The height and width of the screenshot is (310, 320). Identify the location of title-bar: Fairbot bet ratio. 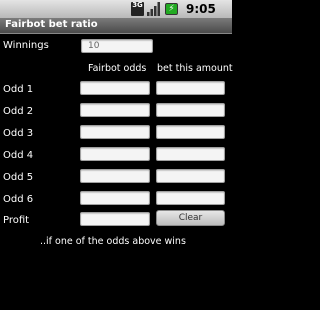
(116, 26).